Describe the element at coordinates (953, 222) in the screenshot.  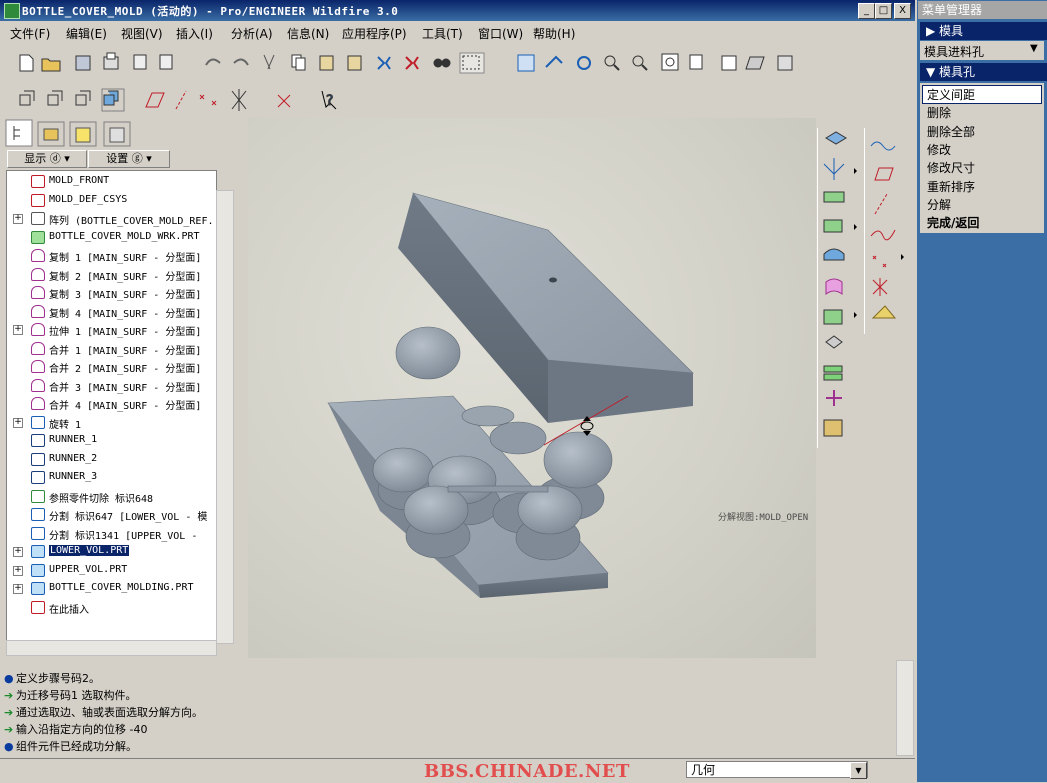
I see `menu-item-done-return: 完成/返回` at that location.